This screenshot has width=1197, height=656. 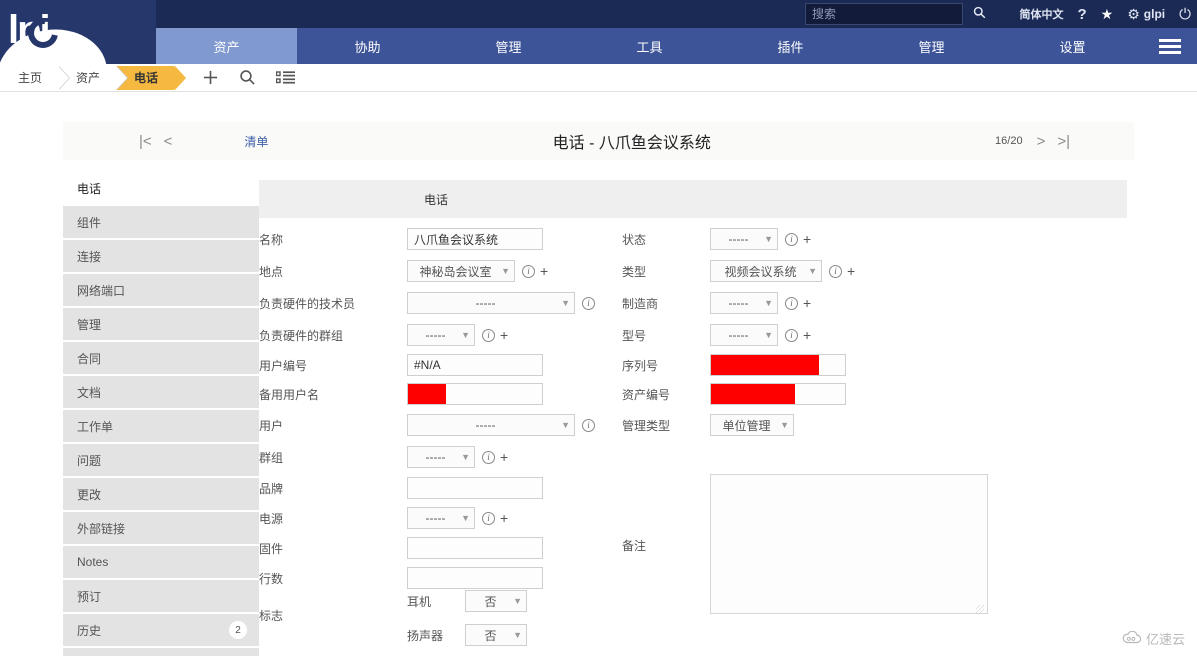 I want to click on sidebar-item-problems: 问题, so click(x=161, y=460).